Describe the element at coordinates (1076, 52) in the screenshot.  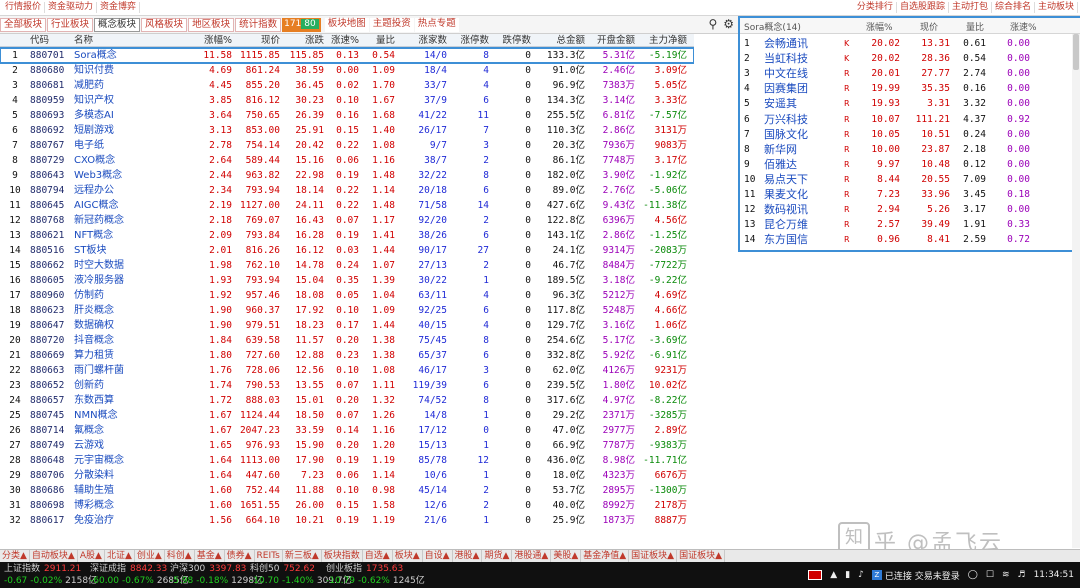
I see `scroll-thumb` at that location.